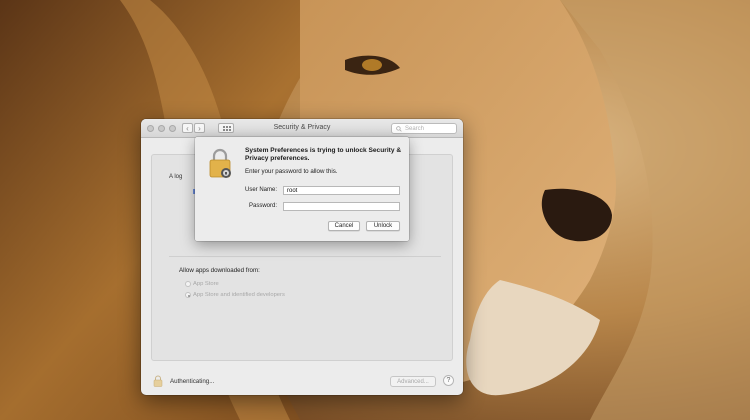 The width and height of the screenshot is (750, 420). What do you see at coordinates (262, 206) in the screenshot?
I see `password-label: Password:` at bounding box center [262, 206].